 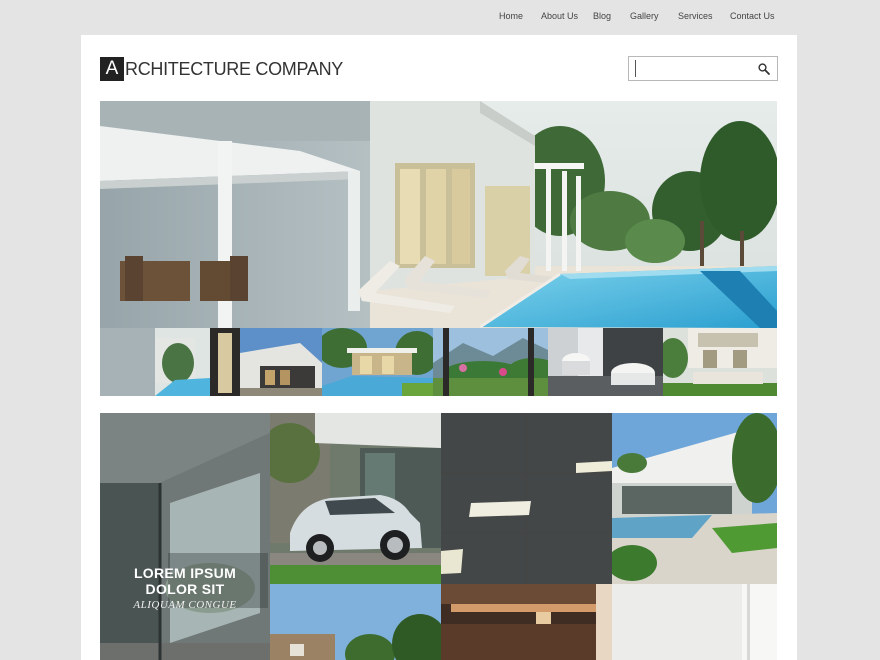 I want to click on search-box, so click(x=703, y=68).